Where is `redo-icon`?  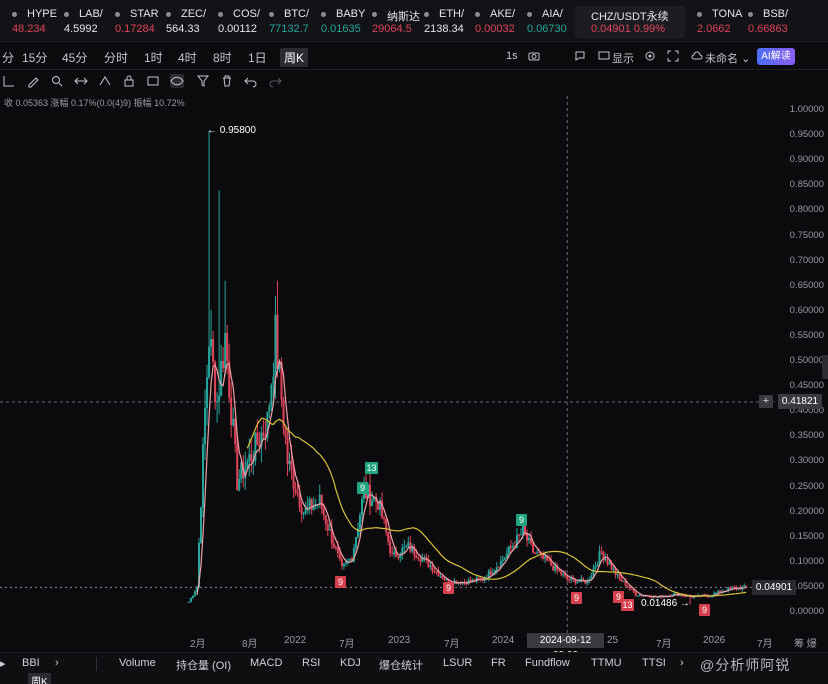 redo-icon is located at coordinates (275, 81).